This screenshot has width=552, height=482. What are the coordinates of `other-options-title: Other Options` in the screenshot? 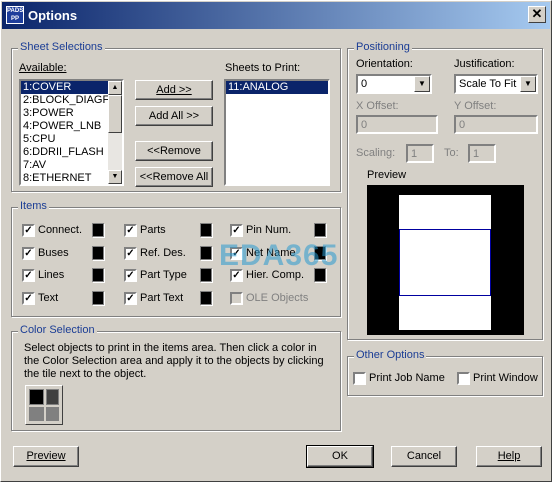 It's located at (390, 355).